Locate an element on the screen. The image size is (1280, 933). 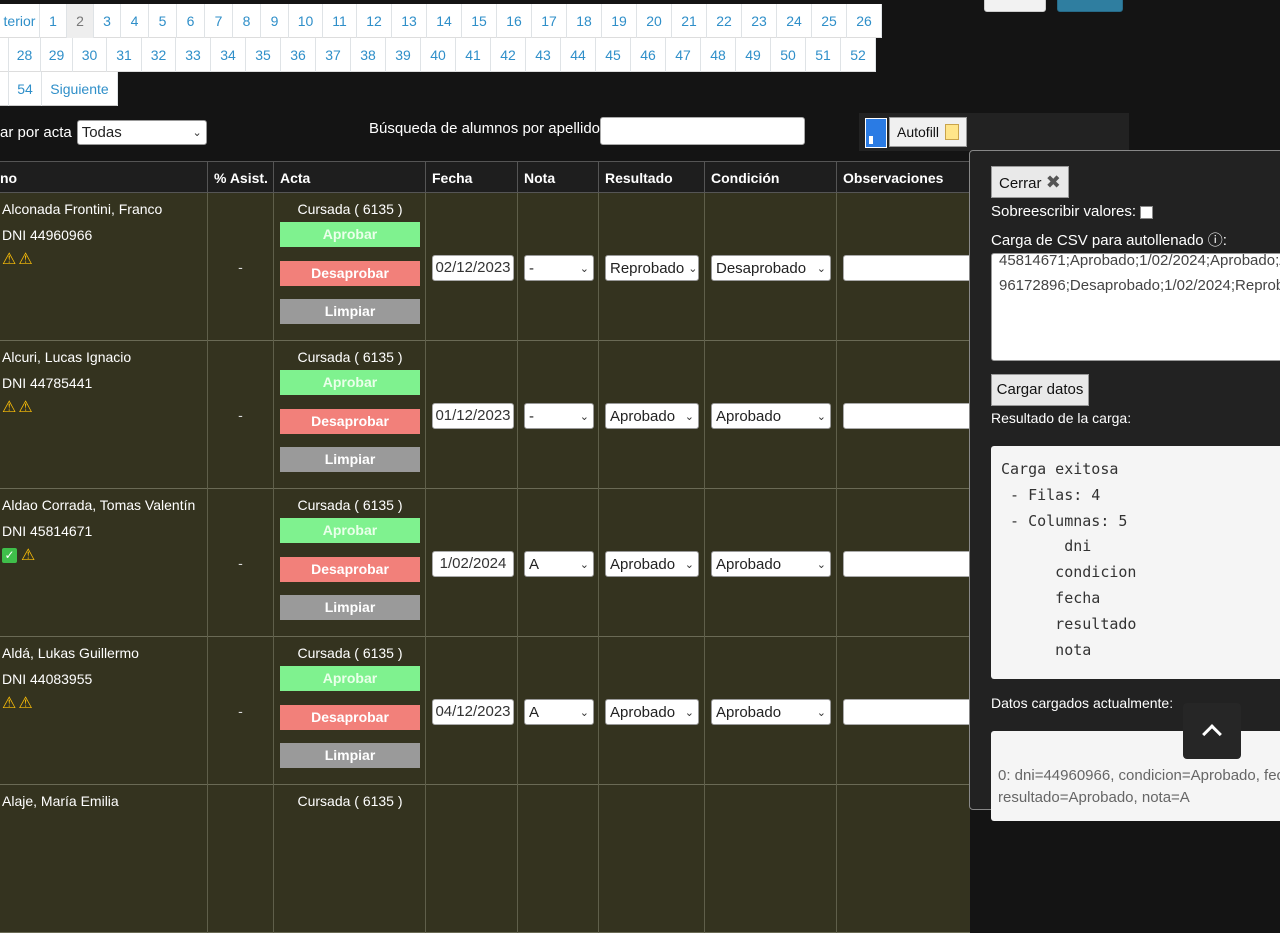
page-link: 18 is located at coordinates (584, 21).